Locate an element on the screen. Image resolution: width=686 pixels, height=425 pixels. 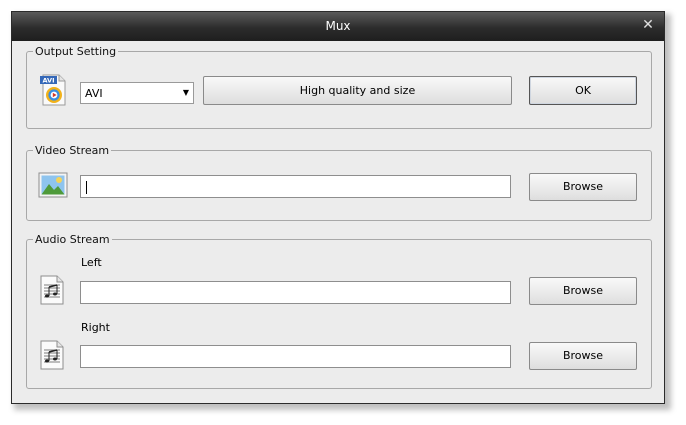
format-select-value: AVI is located at coordinates (94, 93).